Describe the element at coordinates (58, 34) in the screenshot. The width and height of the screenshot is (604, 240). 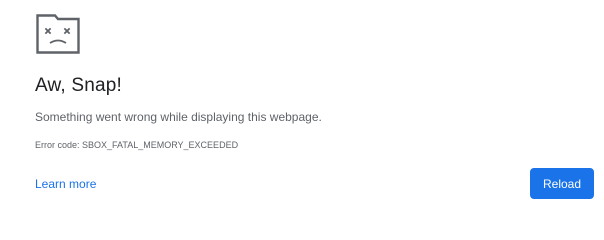
I see `sad-tab-icon` at that location.